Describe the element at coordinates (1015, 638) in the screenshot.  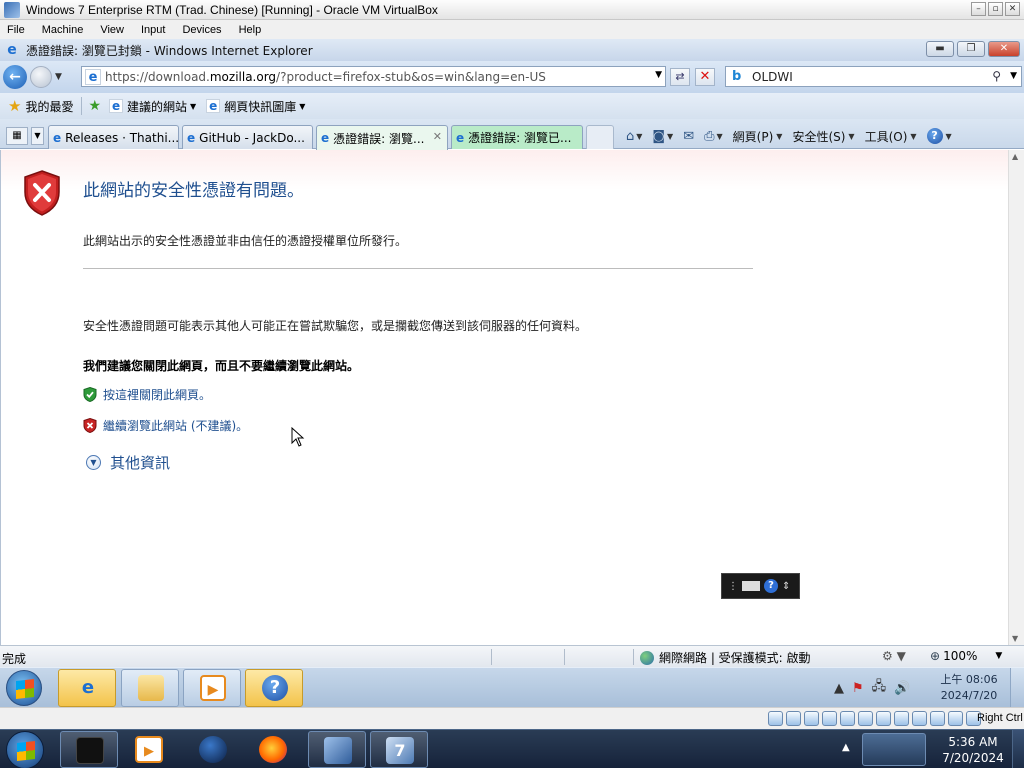
I see `scroll-down-arrow-icon: ▼` at that location.